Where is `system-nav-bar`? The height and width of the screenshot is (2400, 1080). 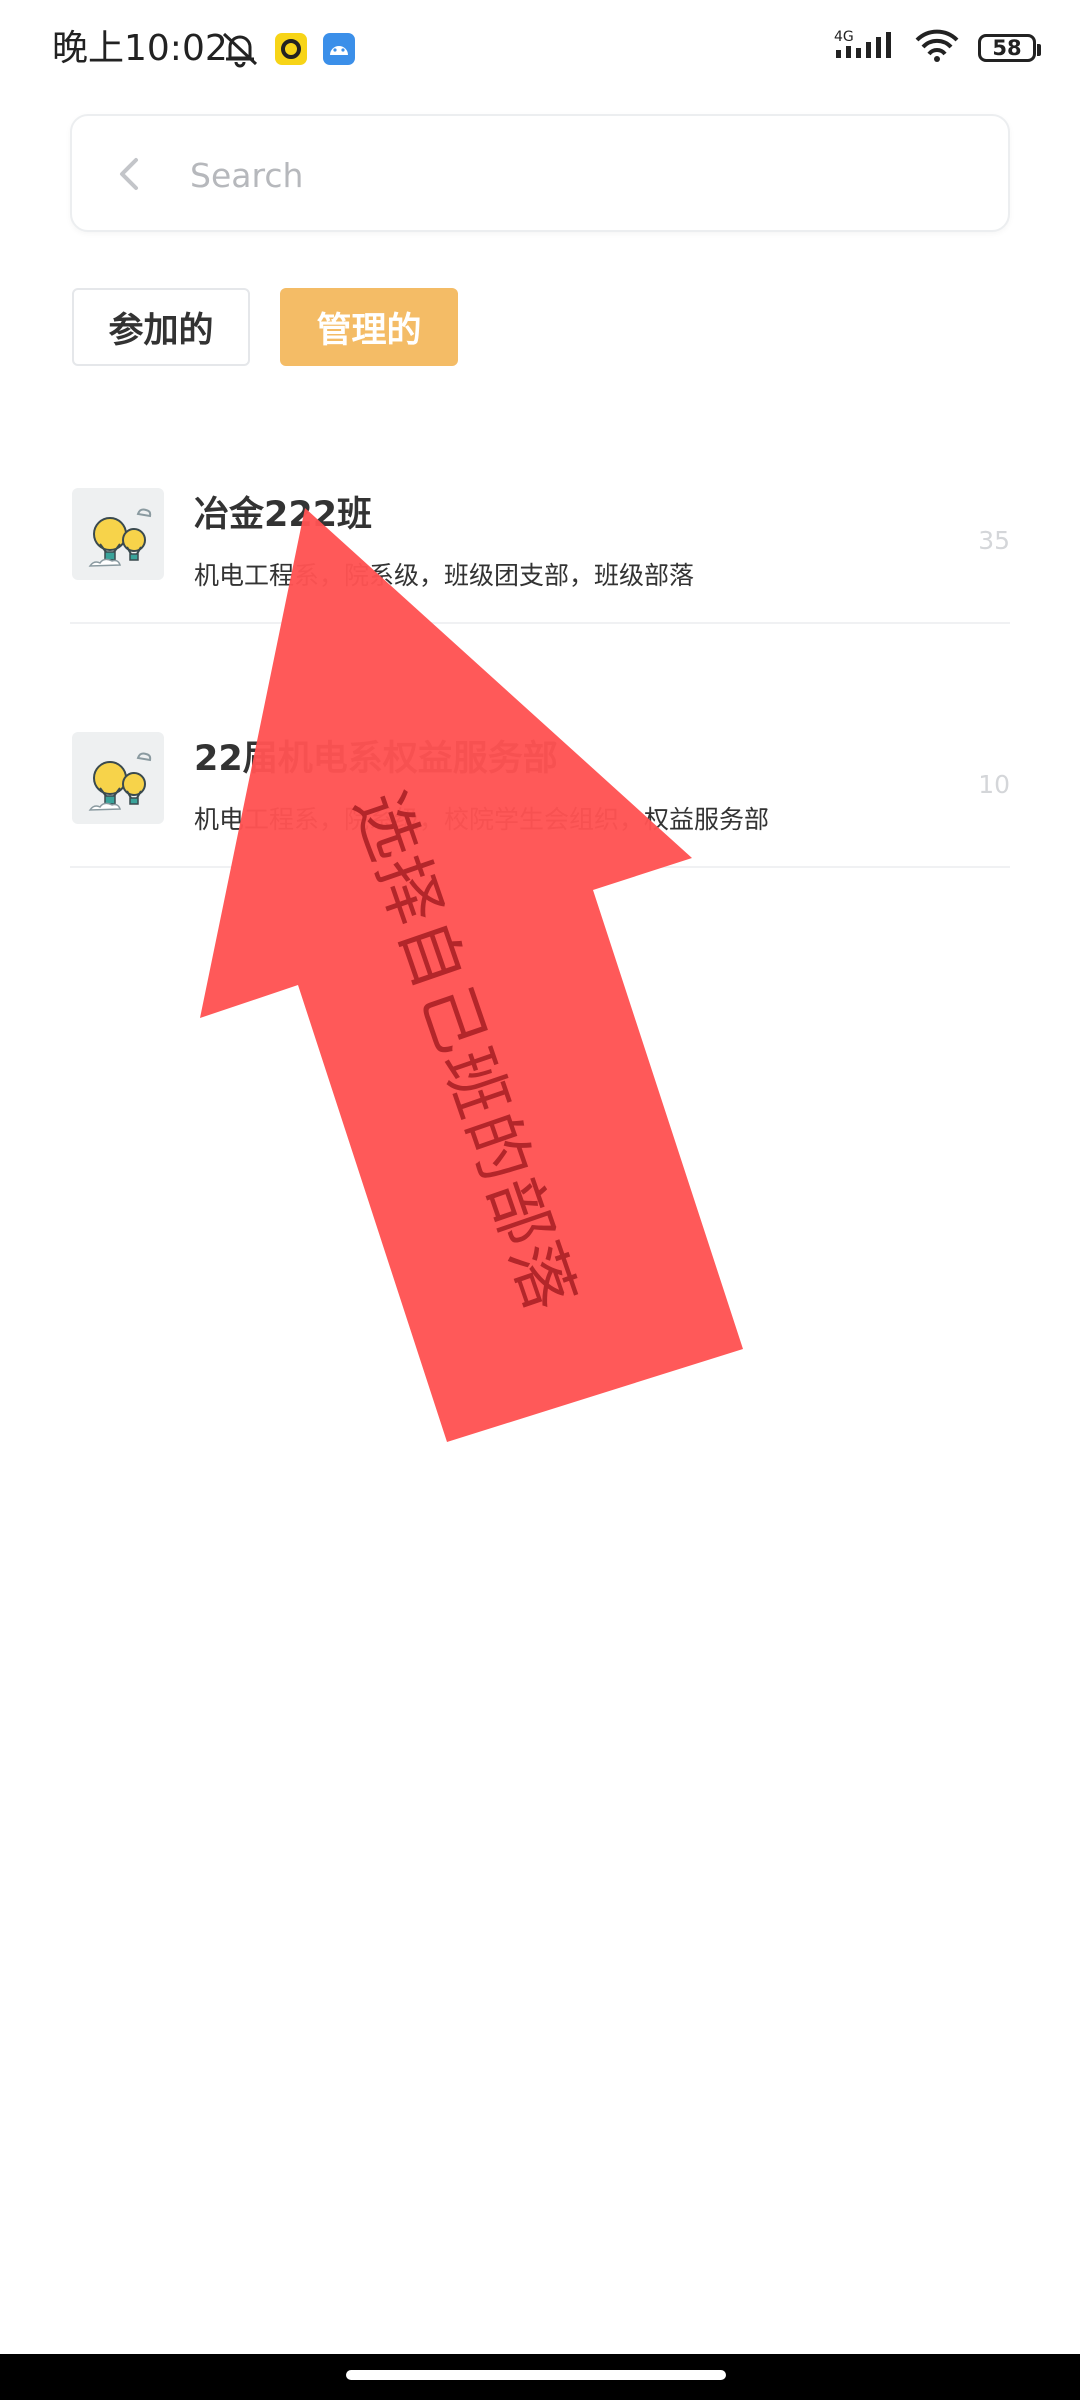
system-nav-bar is located at coordinates (540, 2377).